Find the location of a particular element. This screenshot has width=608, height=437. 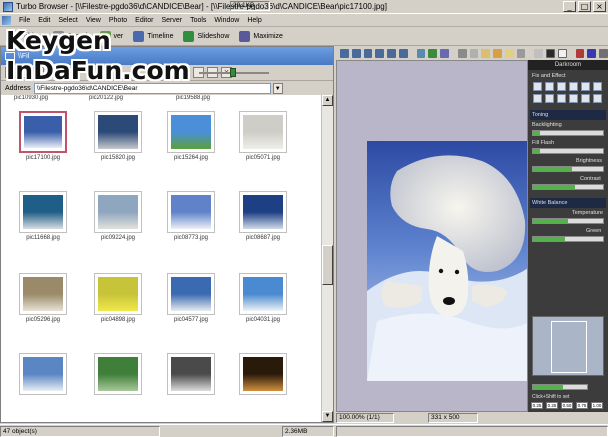

fit-icon is located at coordinates (462, 53).